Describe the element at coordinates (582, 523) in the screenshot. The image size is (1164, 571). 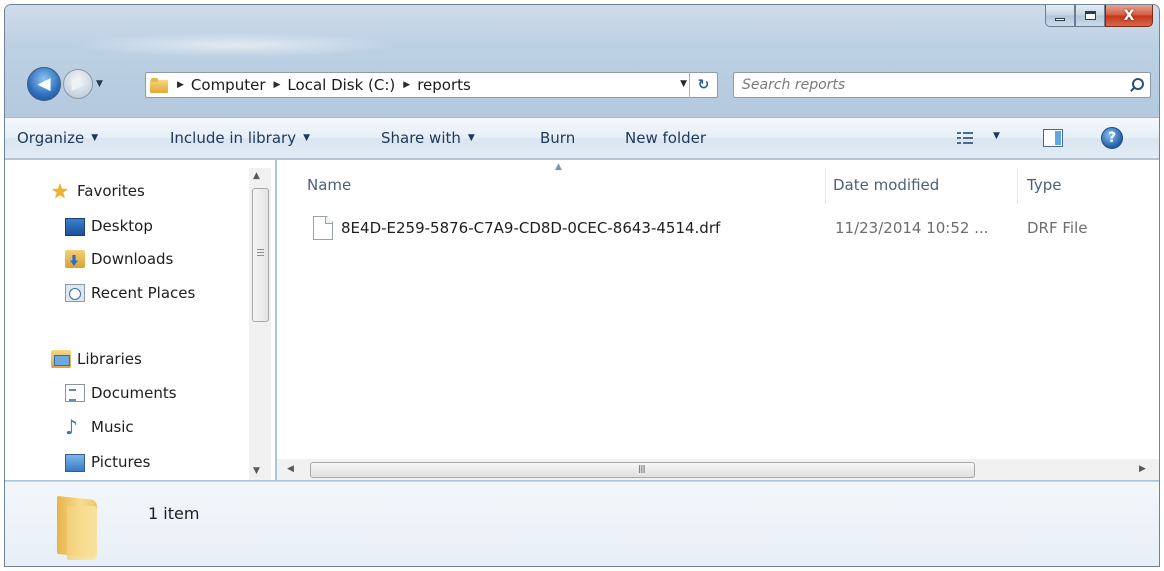
I see `details-pane: 1 item` at that location.